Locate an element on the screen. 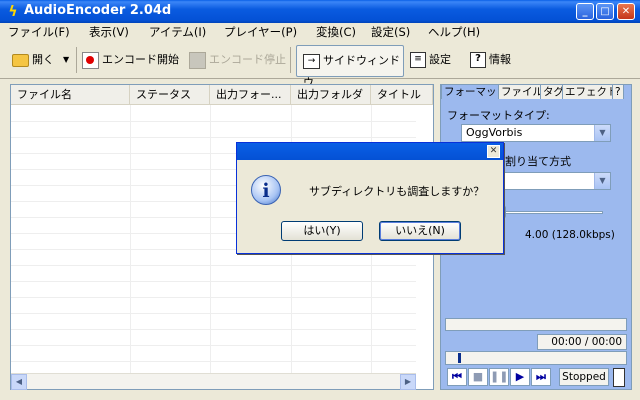 This screenshot has height=400, width=640. side-window-button: → サイドウィンドウ is located at coordinates (350, 67).